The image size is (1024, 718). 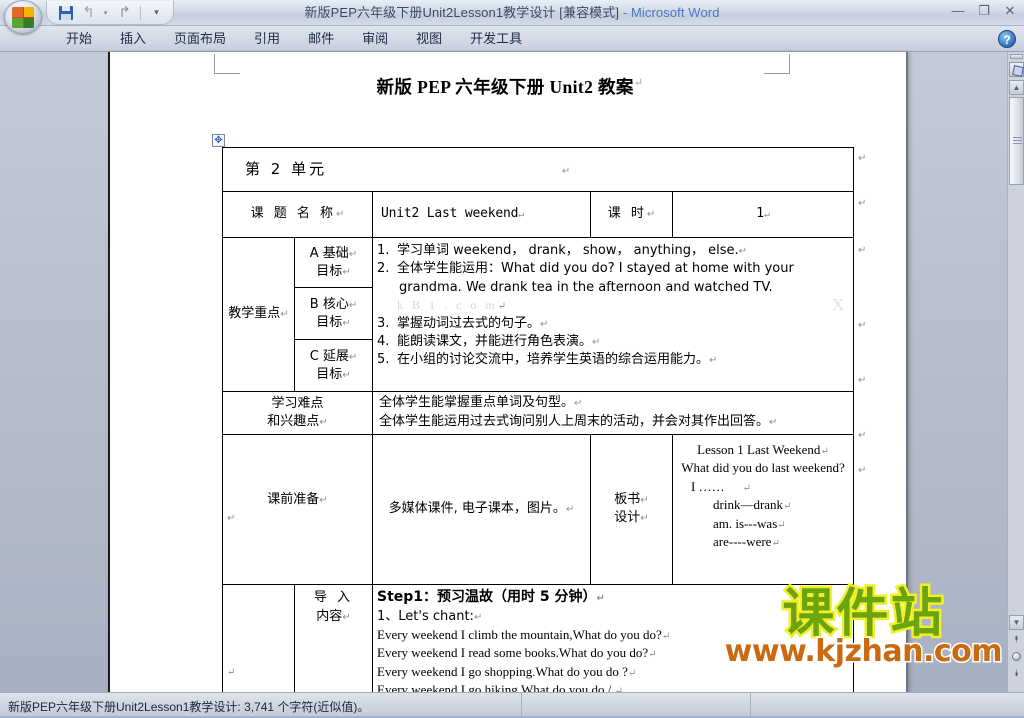 I want to click on tab-page-layout: 页面布局, so click(x=200, y=39).